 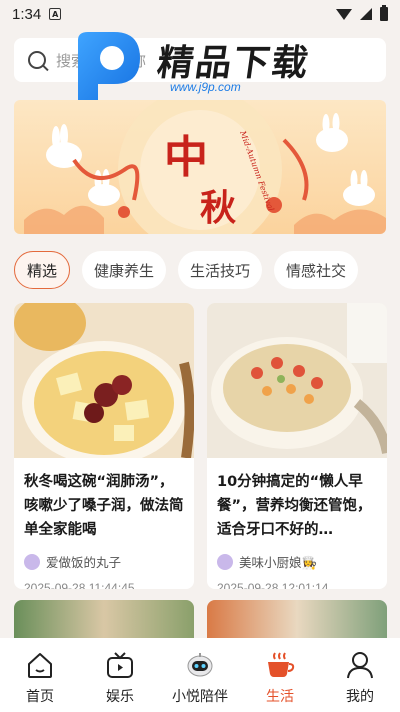 I want to click on tab-social: 情感社交, so click(x=316, y=270).